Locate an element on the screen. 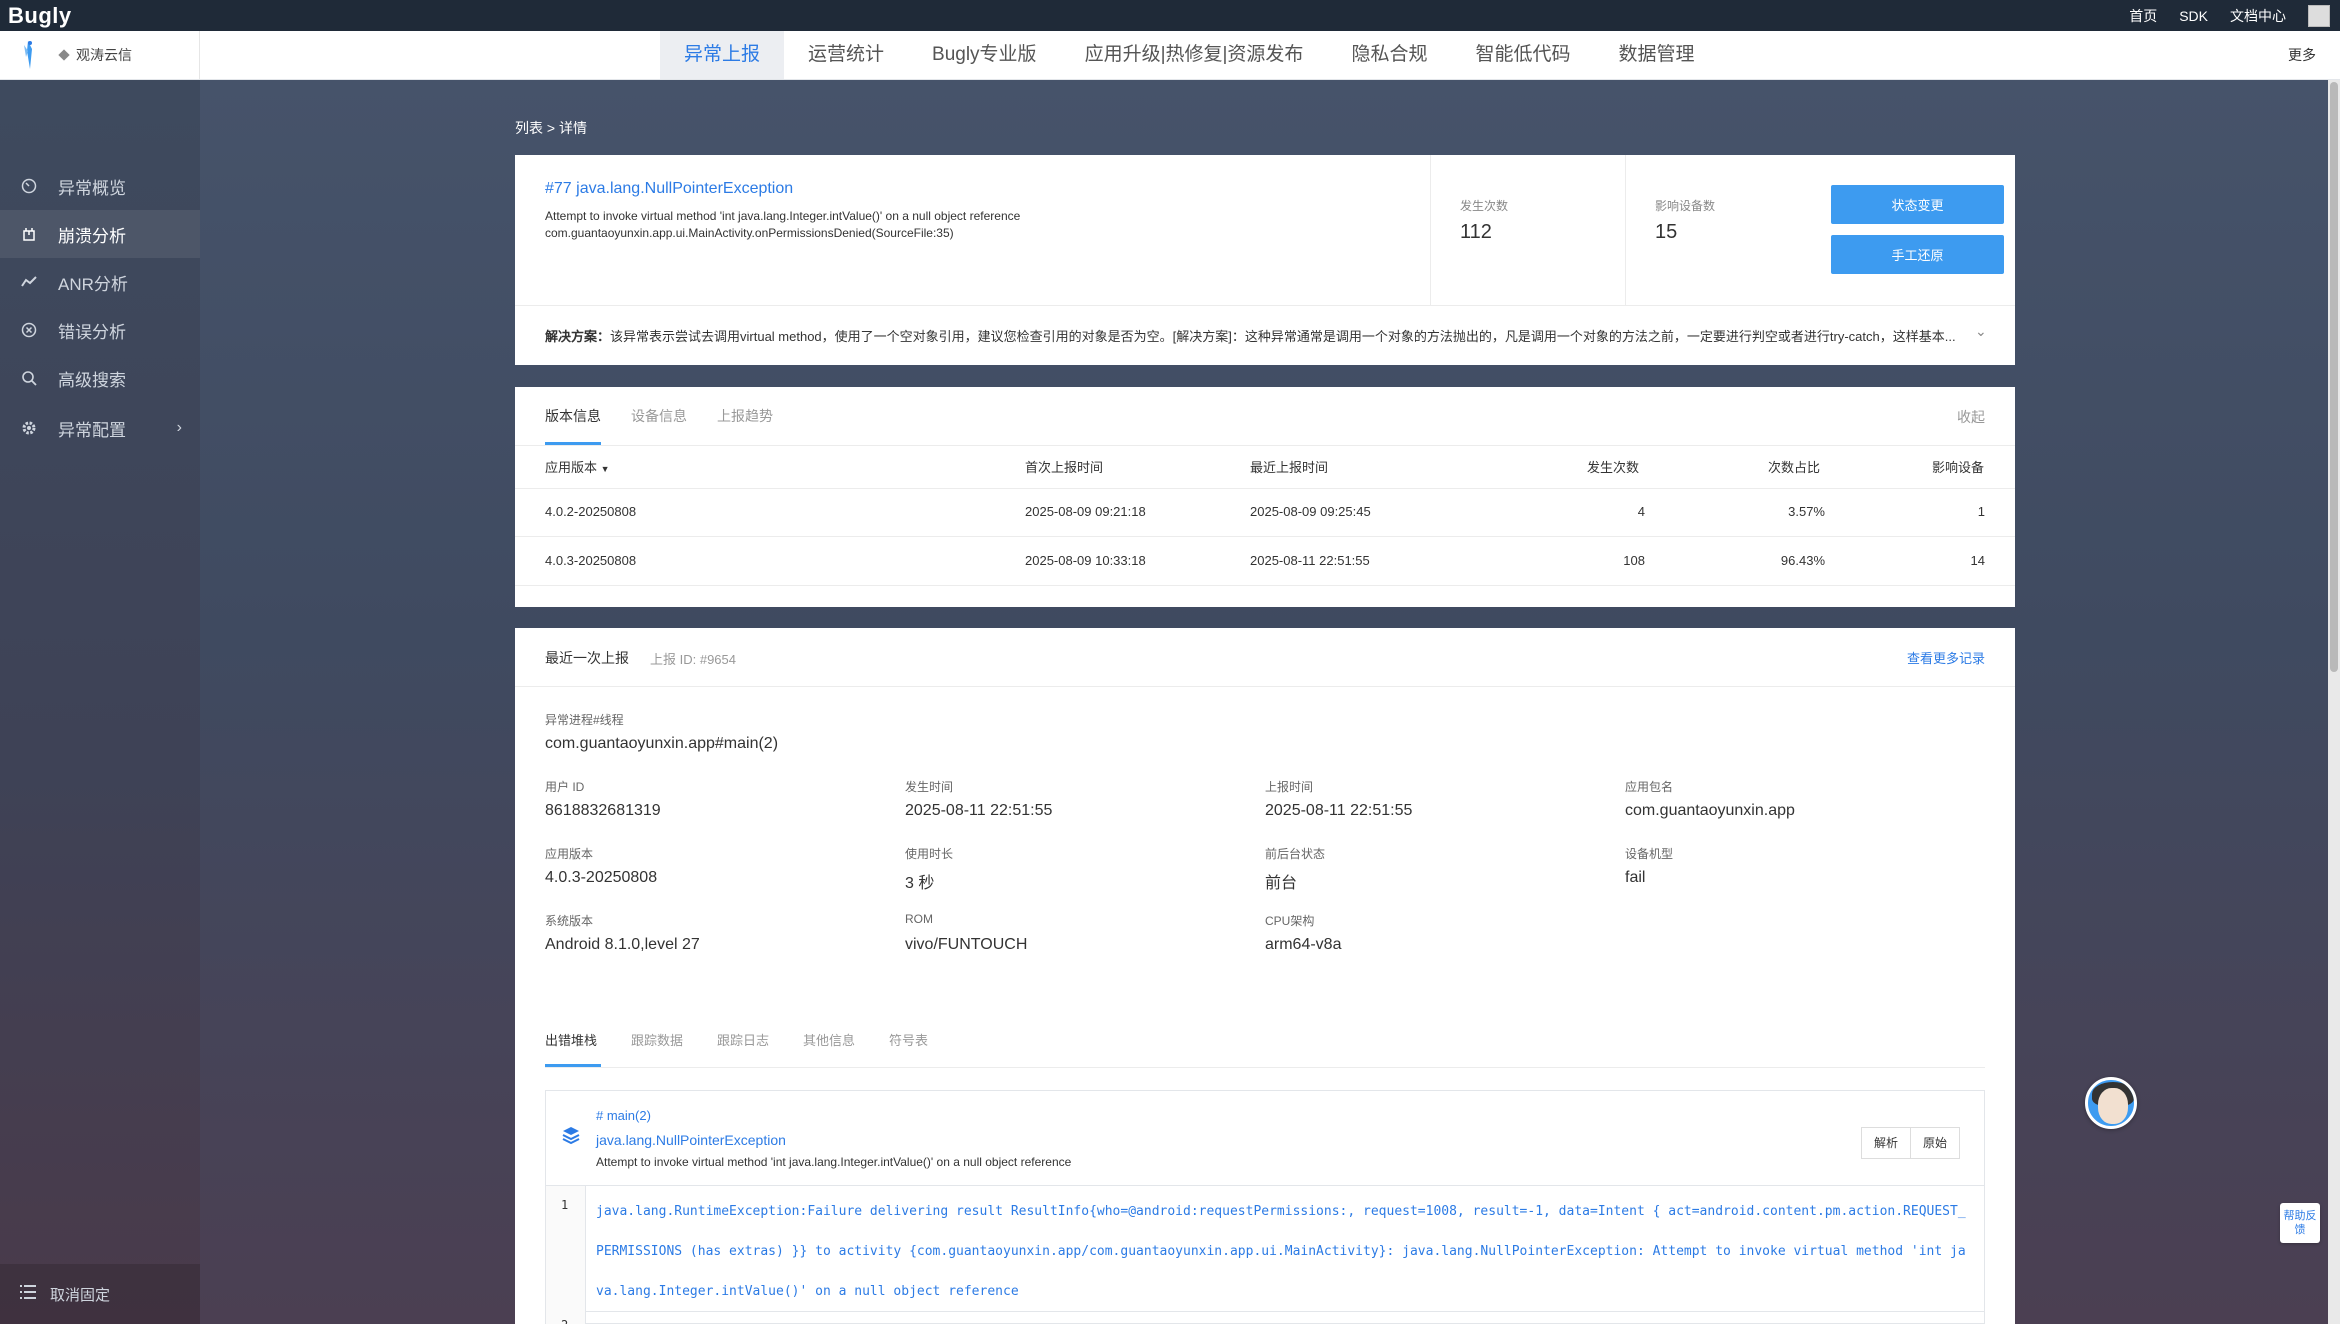 The height and width of the screenshot is (1324, 2340). occurrences-label: 发生次数 is located at coordinates (1484, 206).